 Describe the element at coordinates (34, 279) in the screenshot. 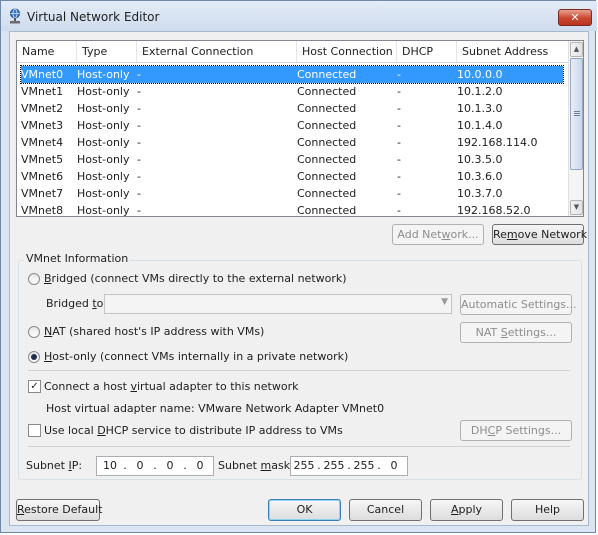

I see `bridged-radio` at that location.